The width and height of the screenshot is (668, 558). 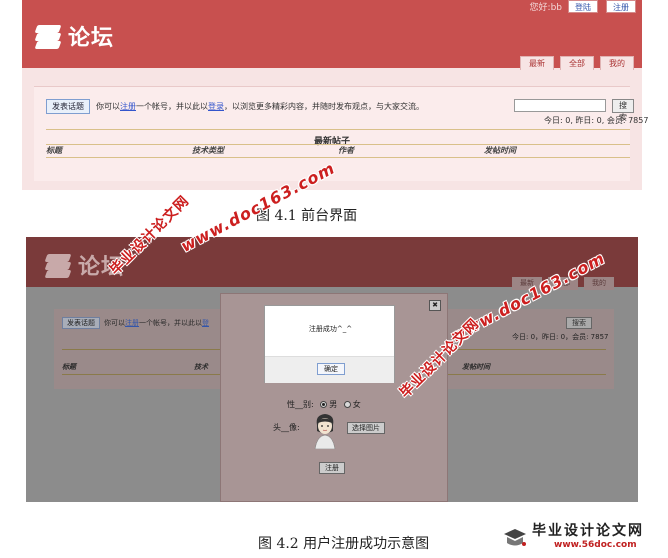 I want to click on corner-title: 毕业设计论文网, so click(x=588, y=531).